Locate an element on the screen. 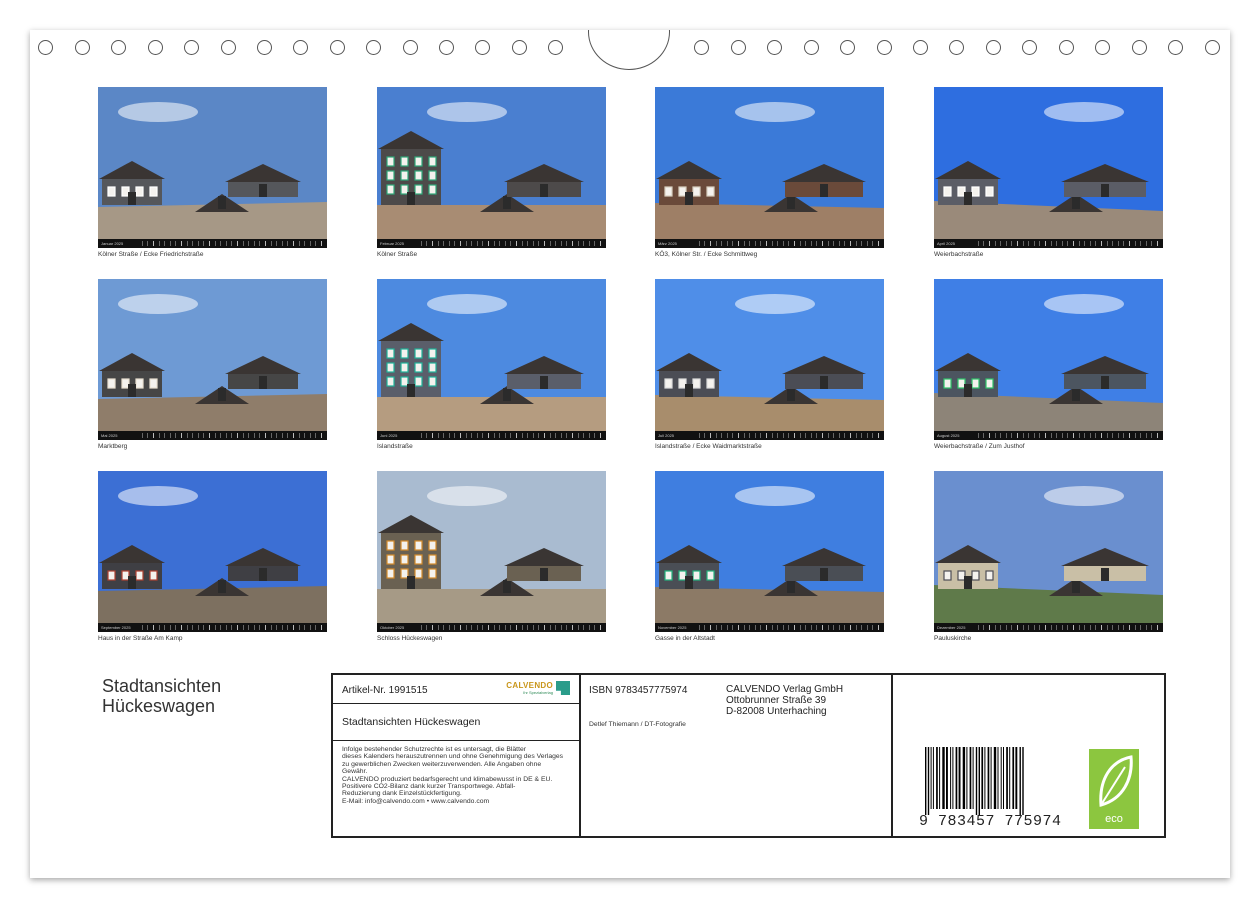  isbn: ISBN 9783457775974 is located at coordinates (638, 690).